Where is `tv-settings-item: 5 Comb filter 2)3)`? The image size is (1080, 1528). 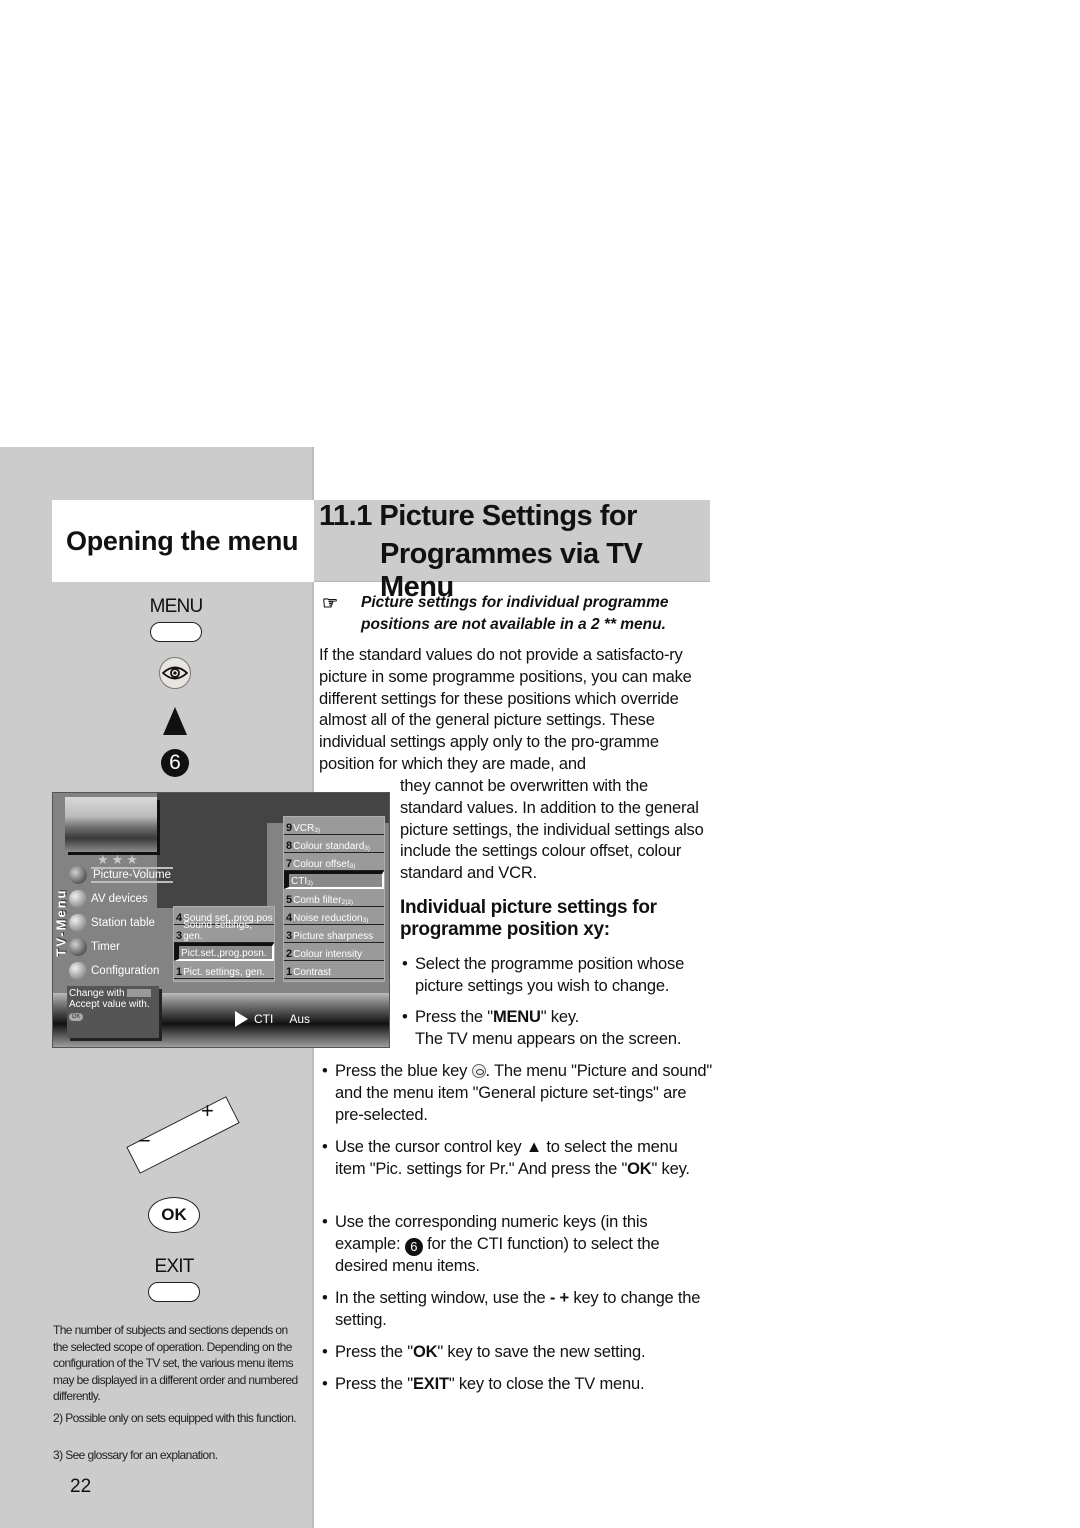 tv-settings-item: 5 Comb filter 2)3) is located at coordinates (334, 898).